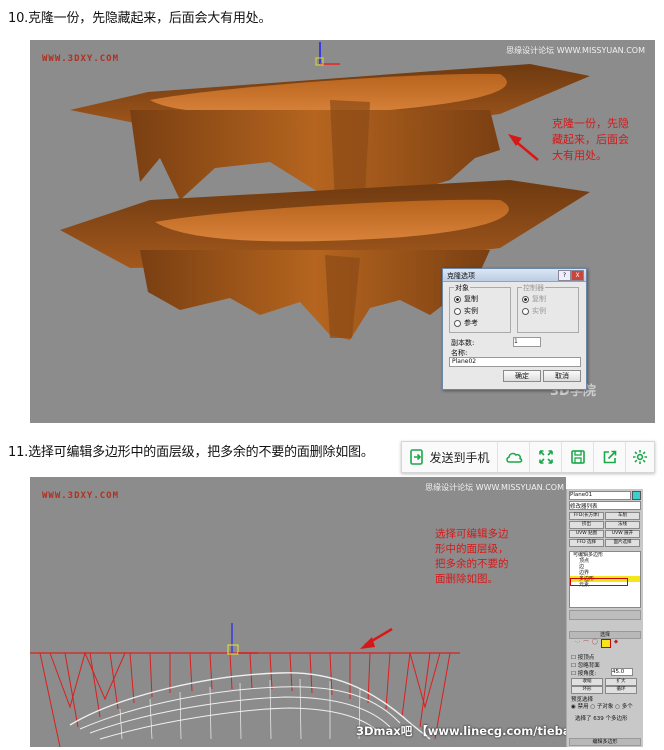 Image resolution: width=664 pixels, height=750 pixels. I want to click on radio-copy: 复制, so click(466, 299).